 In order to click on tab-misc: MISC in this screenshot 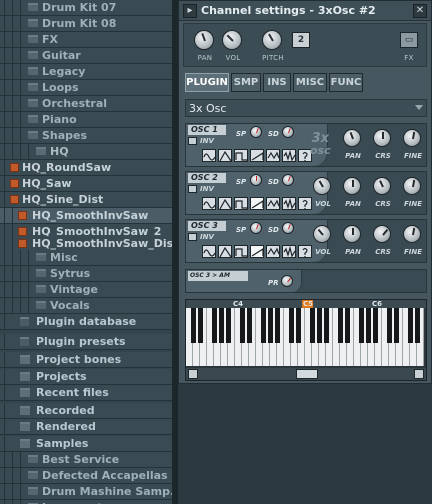, I will do `click(310, 82)`.